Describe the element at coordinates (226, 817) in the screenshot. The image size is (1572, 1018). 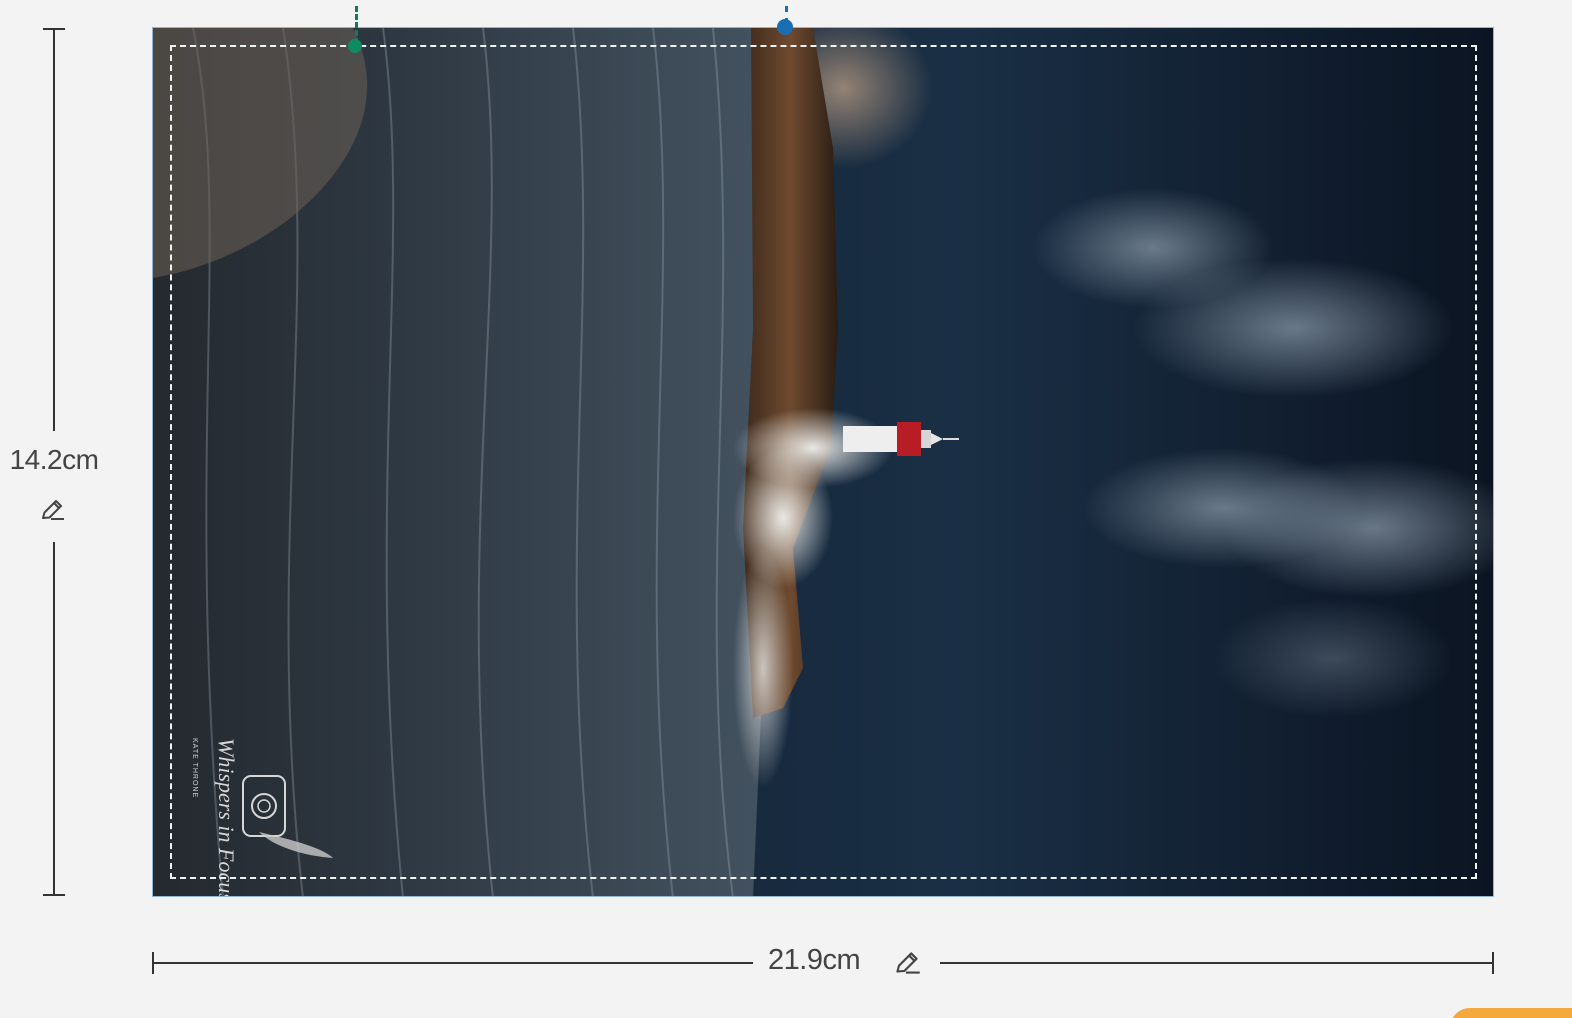
I see `svg-text: Whispers in Focus` at that location.